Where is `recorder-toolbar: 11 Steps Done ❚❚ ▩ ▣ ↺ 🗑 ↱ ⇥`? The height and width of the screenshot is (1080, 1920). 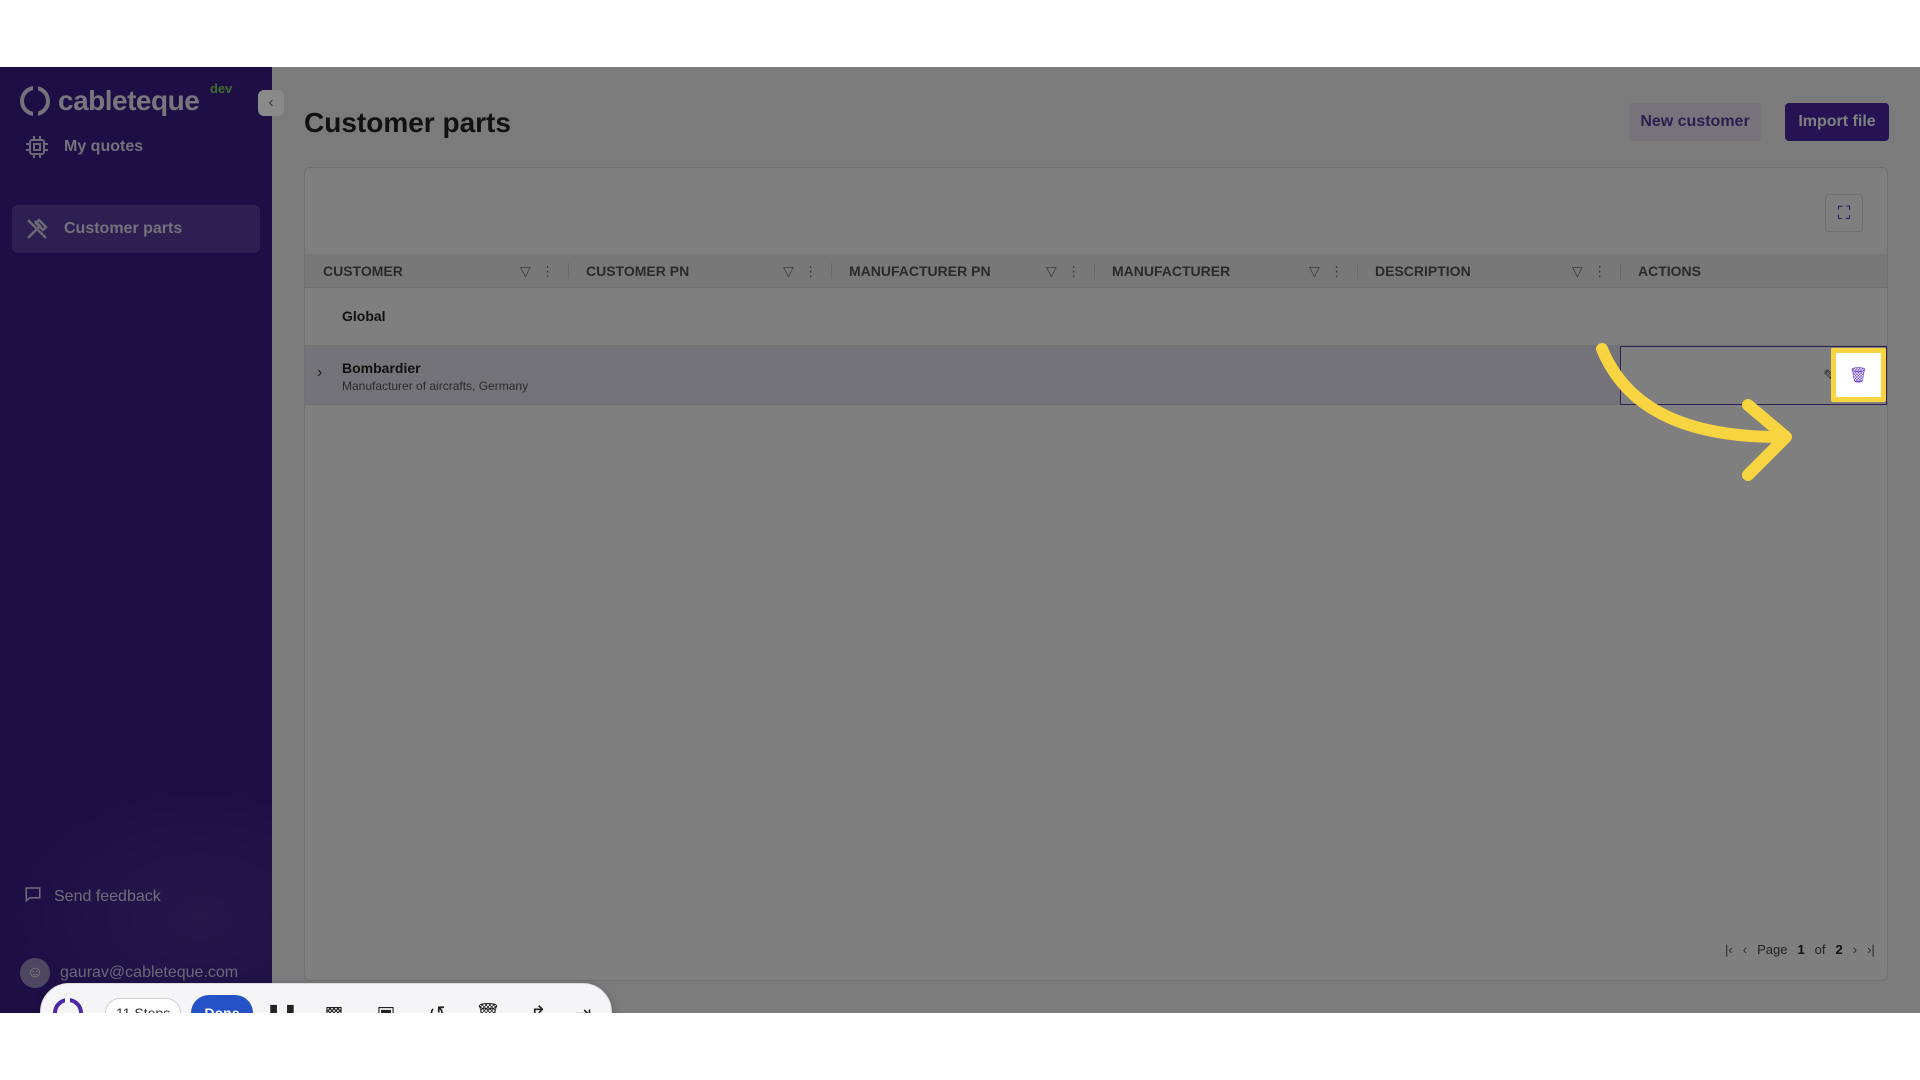
recorder-toolbar: 11 Steps Done ❚❚ ▩ ▣ ↺ 🗑 ↱ ⇥ is located at coordinates (326, 998).